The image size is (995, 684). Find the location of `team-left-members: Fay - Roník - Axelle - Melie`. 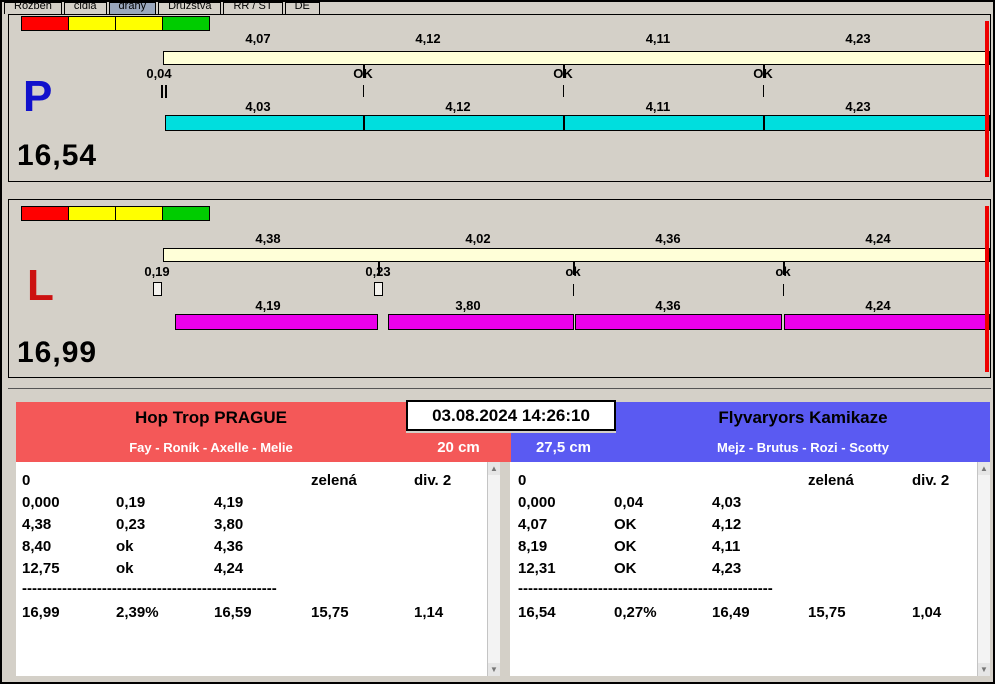

team-left-members: Fay - Roník - Axelle - Melie is located at coordinates (211, 447).